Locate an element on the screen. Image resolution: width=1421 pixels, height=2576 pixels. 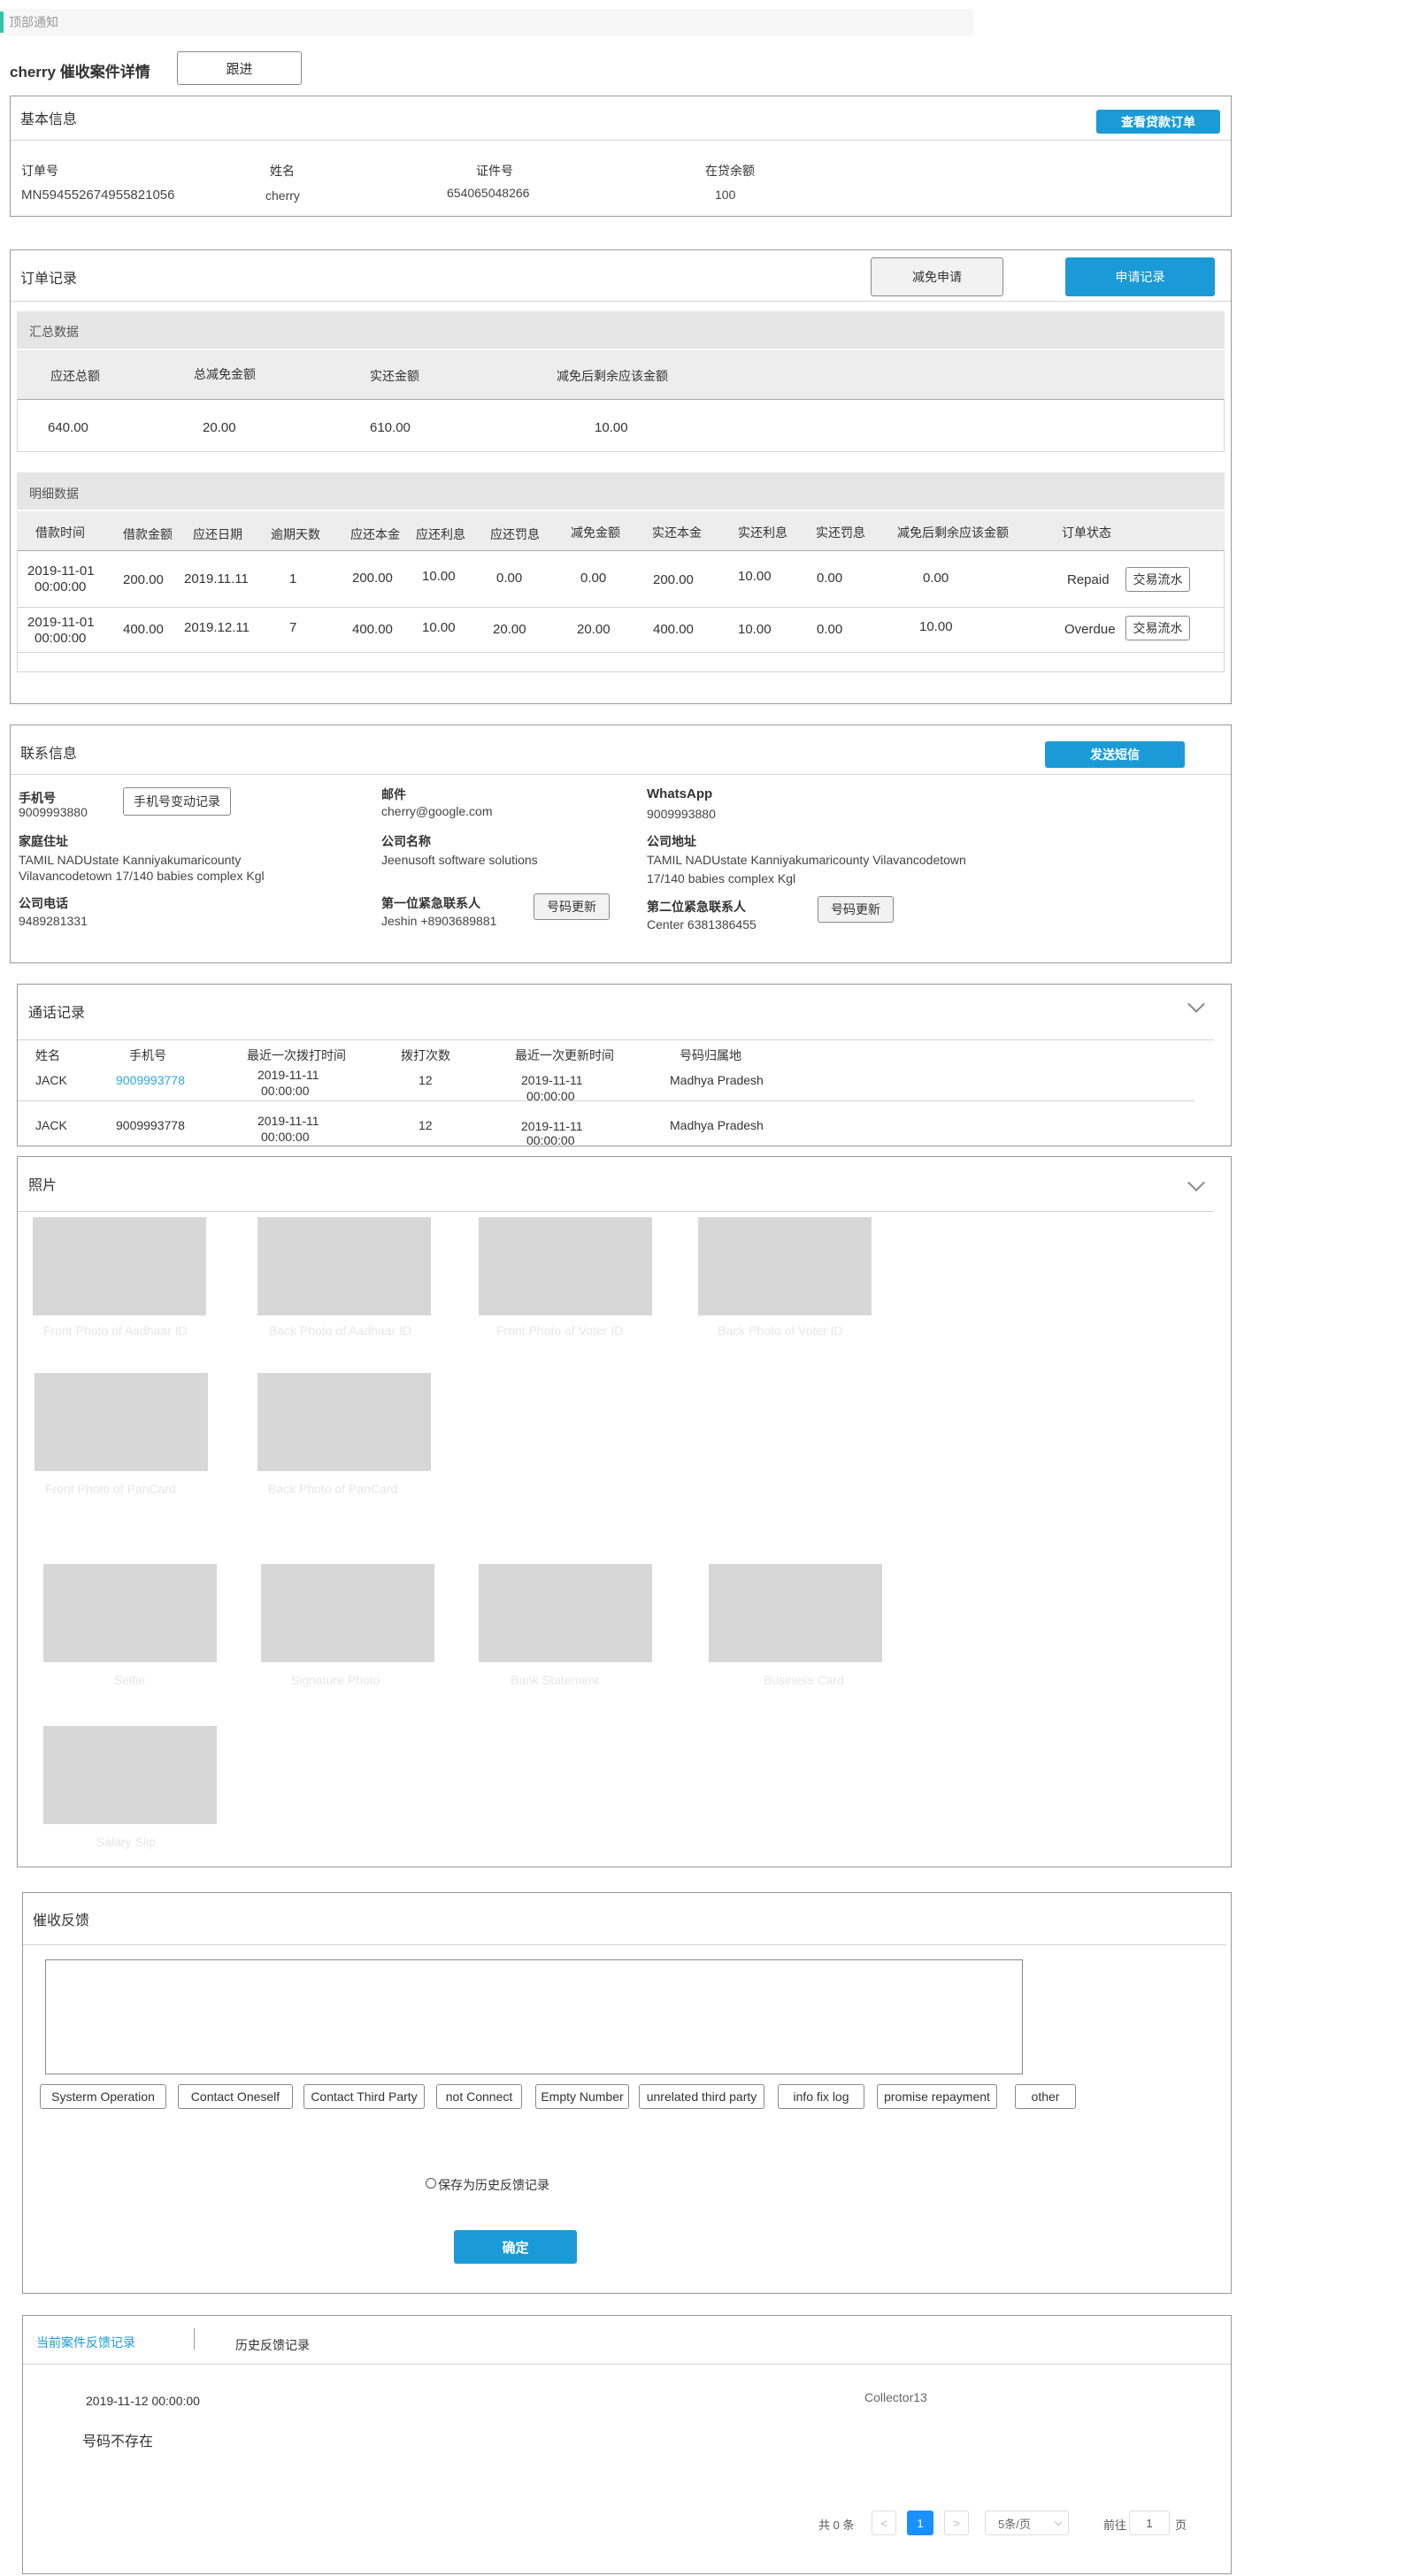
summary-value: 640.00 is located at coordinates (68, 427).